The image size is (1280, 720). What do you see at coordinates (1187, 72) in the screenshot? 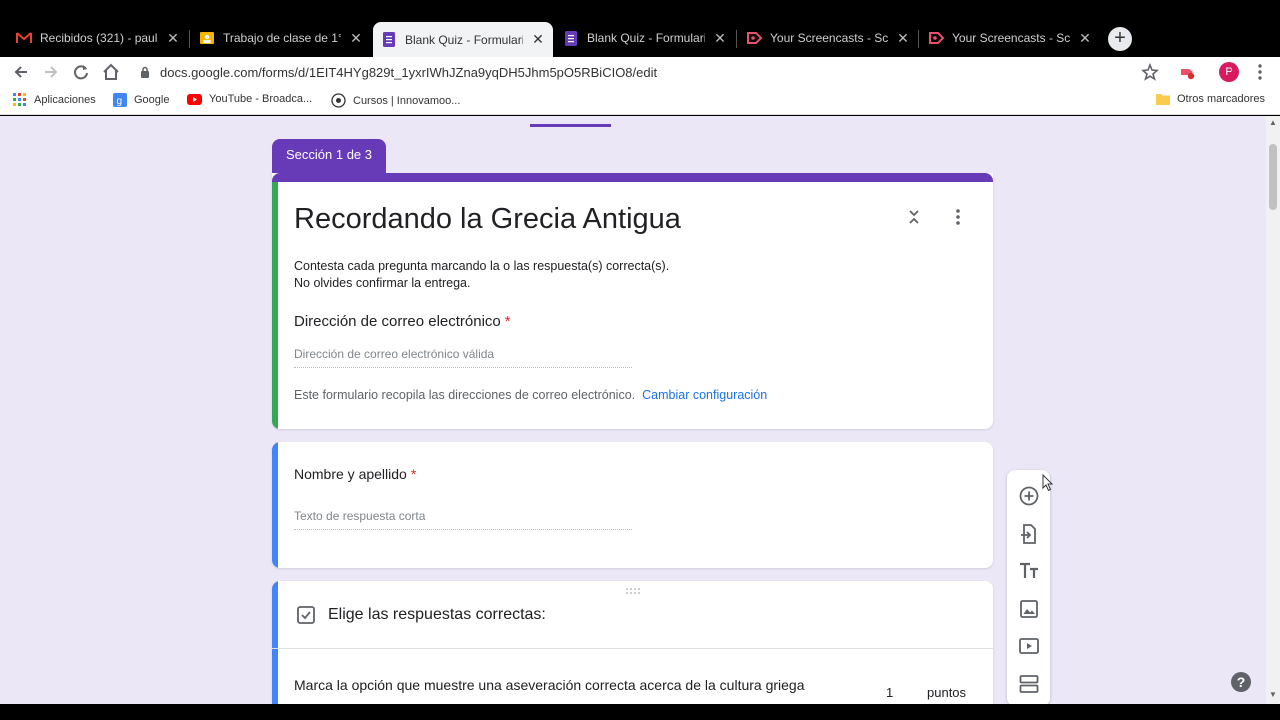
I see `extension-icon` at bounding box center [1187, 72].